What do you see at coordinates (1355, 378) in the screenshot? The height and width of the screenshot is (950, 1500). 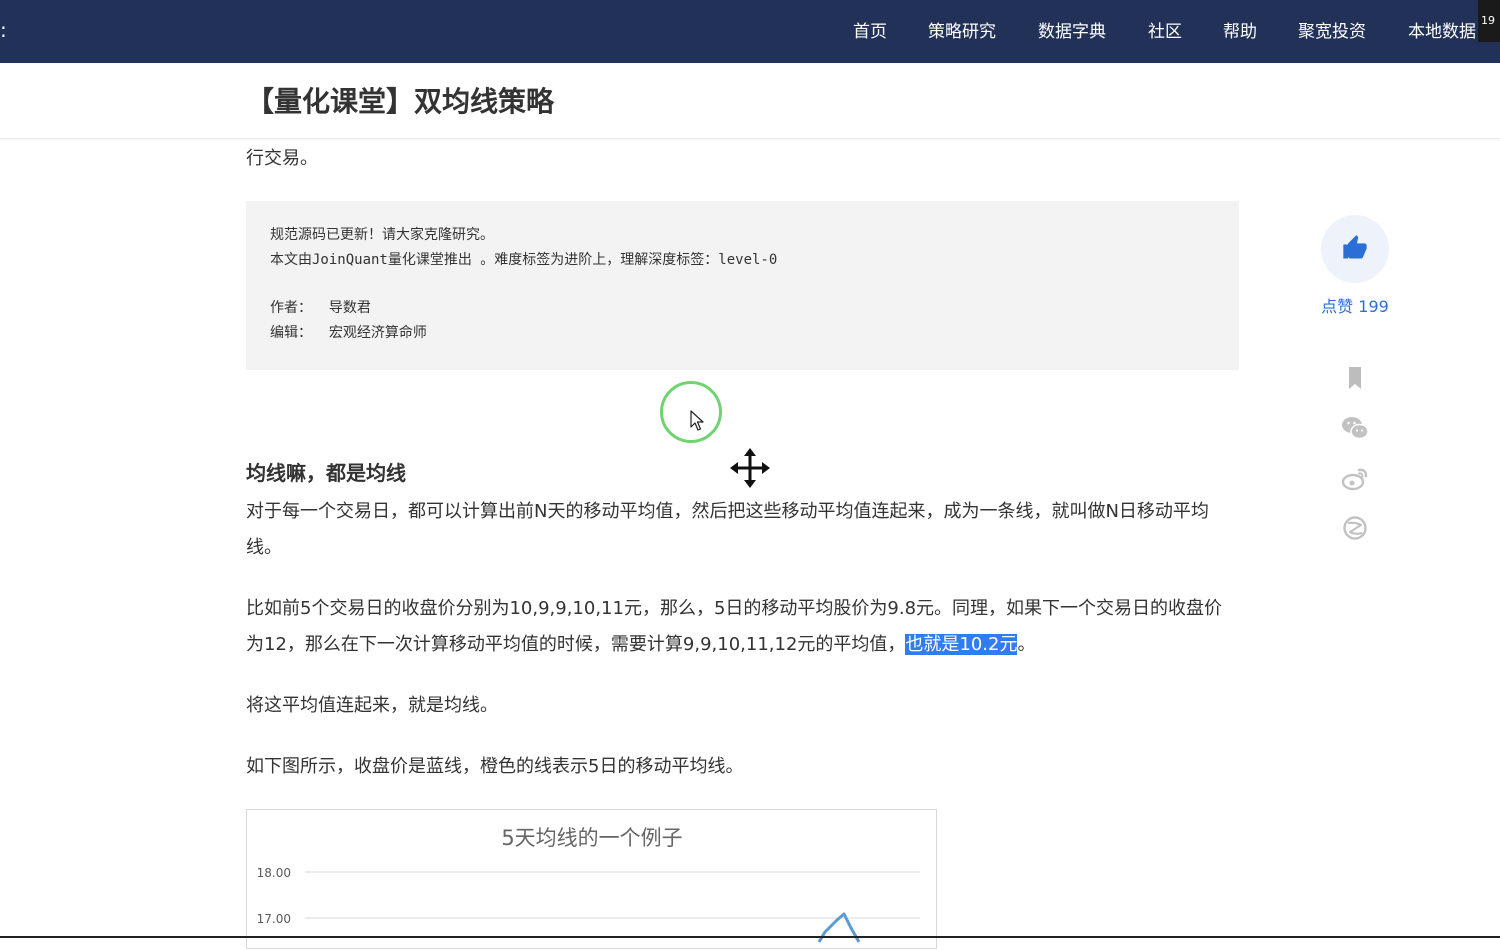 I see `bookmark-icon` at bounding box center [1355, 378].